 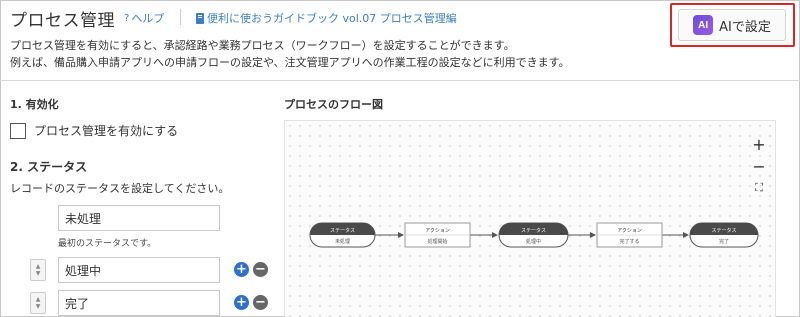 What do you see at coordinates (332, 18) in the screenshot?
I see `guidebook-label: 便利に使おうガイドブック vol.07 プロセス管理編` at bounding box center [332, 18].